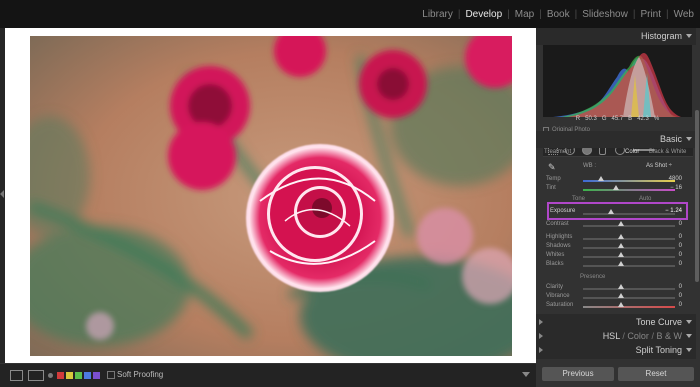 The height and width of the screenshot is (387, 700). I want to click on histogram-header: Histogram, so click(616, 36).